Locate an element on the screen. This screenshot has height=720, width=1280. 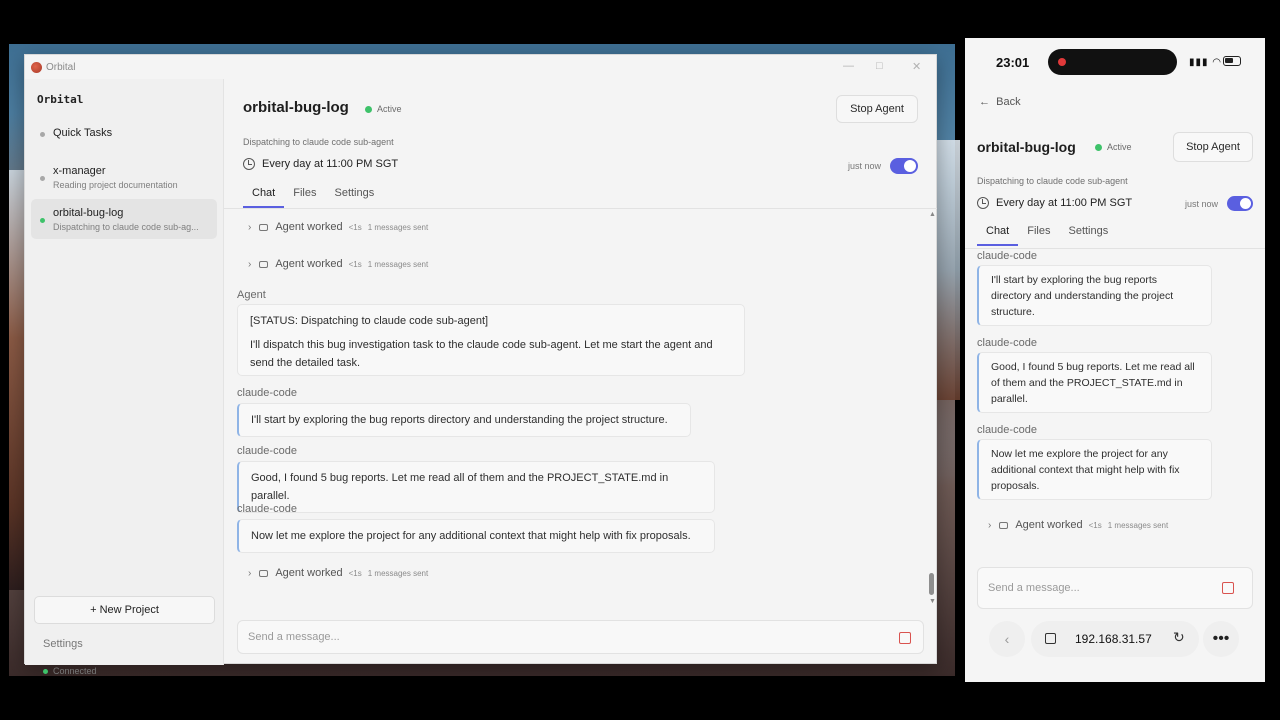
url-bar: 192.168.31.57 ↻ is located at coordinates (1115, 639).